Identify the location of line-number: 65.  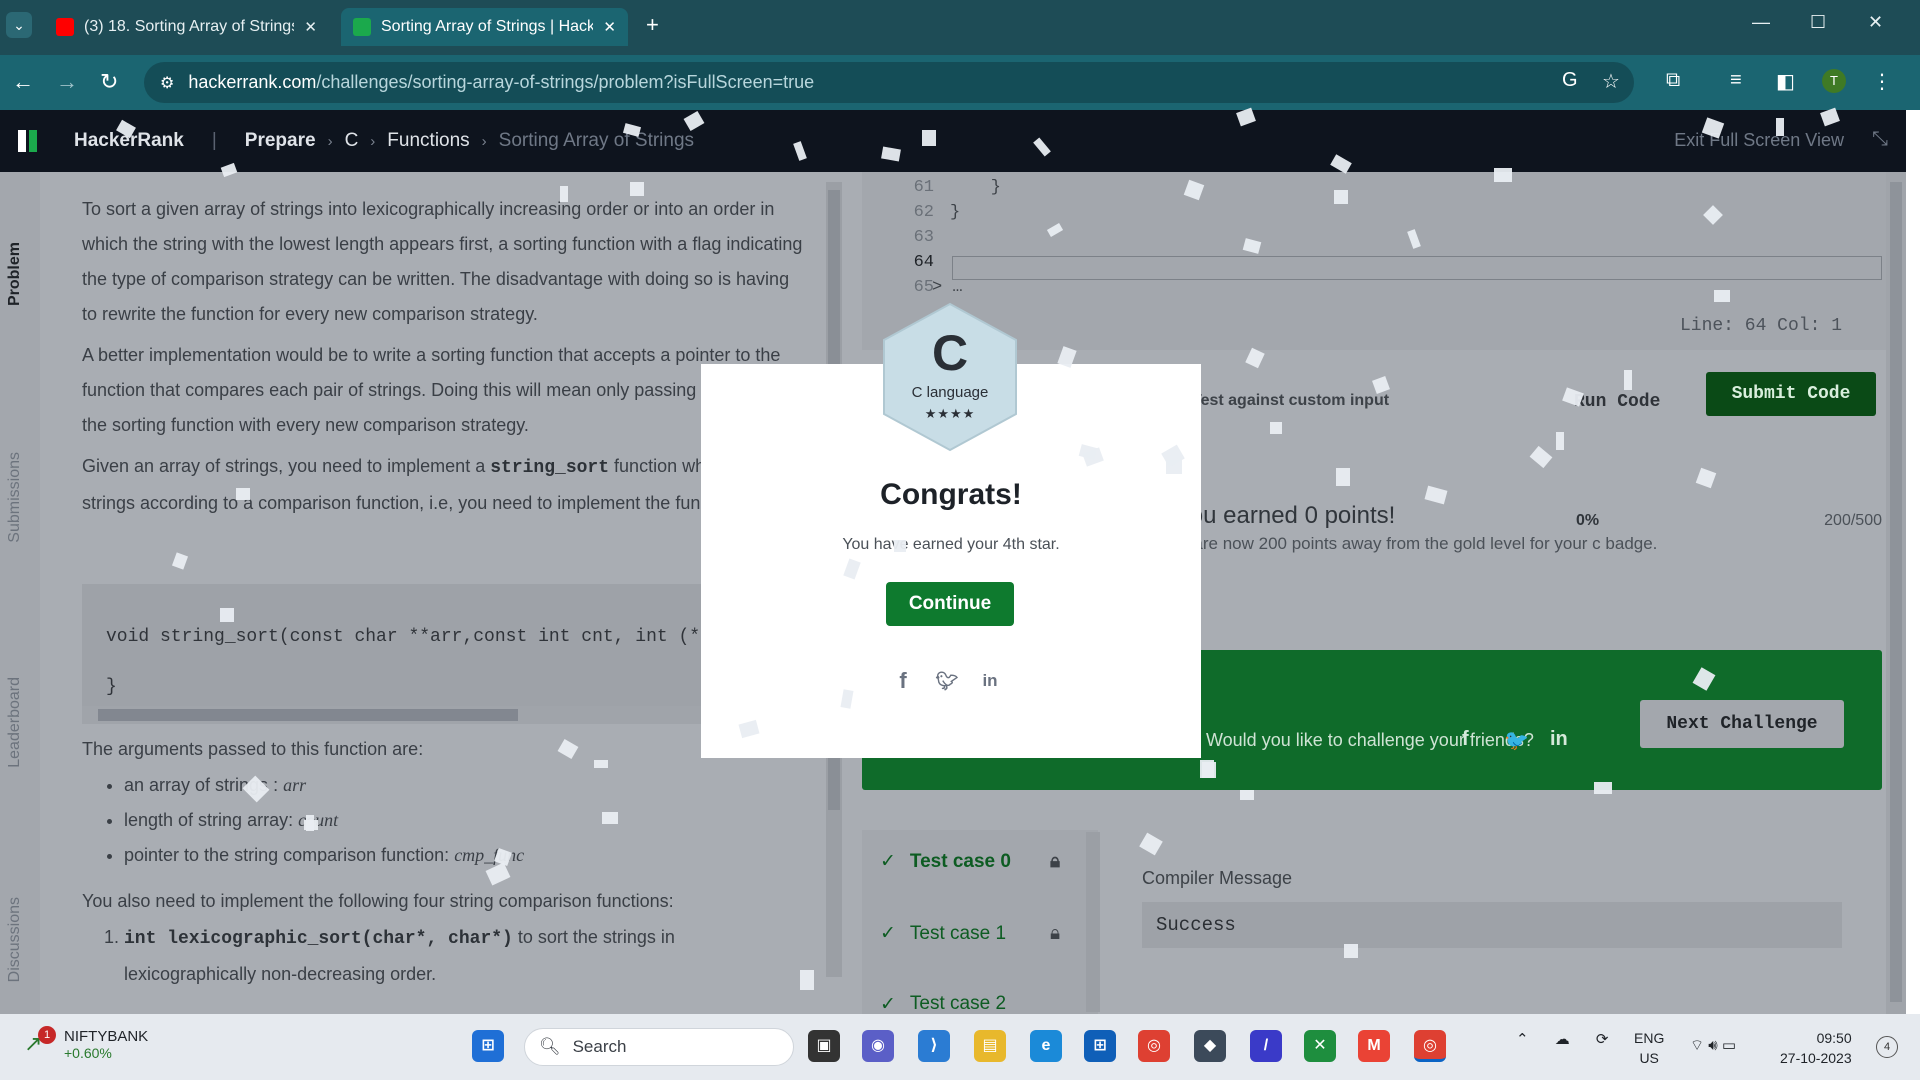
(923, 287).